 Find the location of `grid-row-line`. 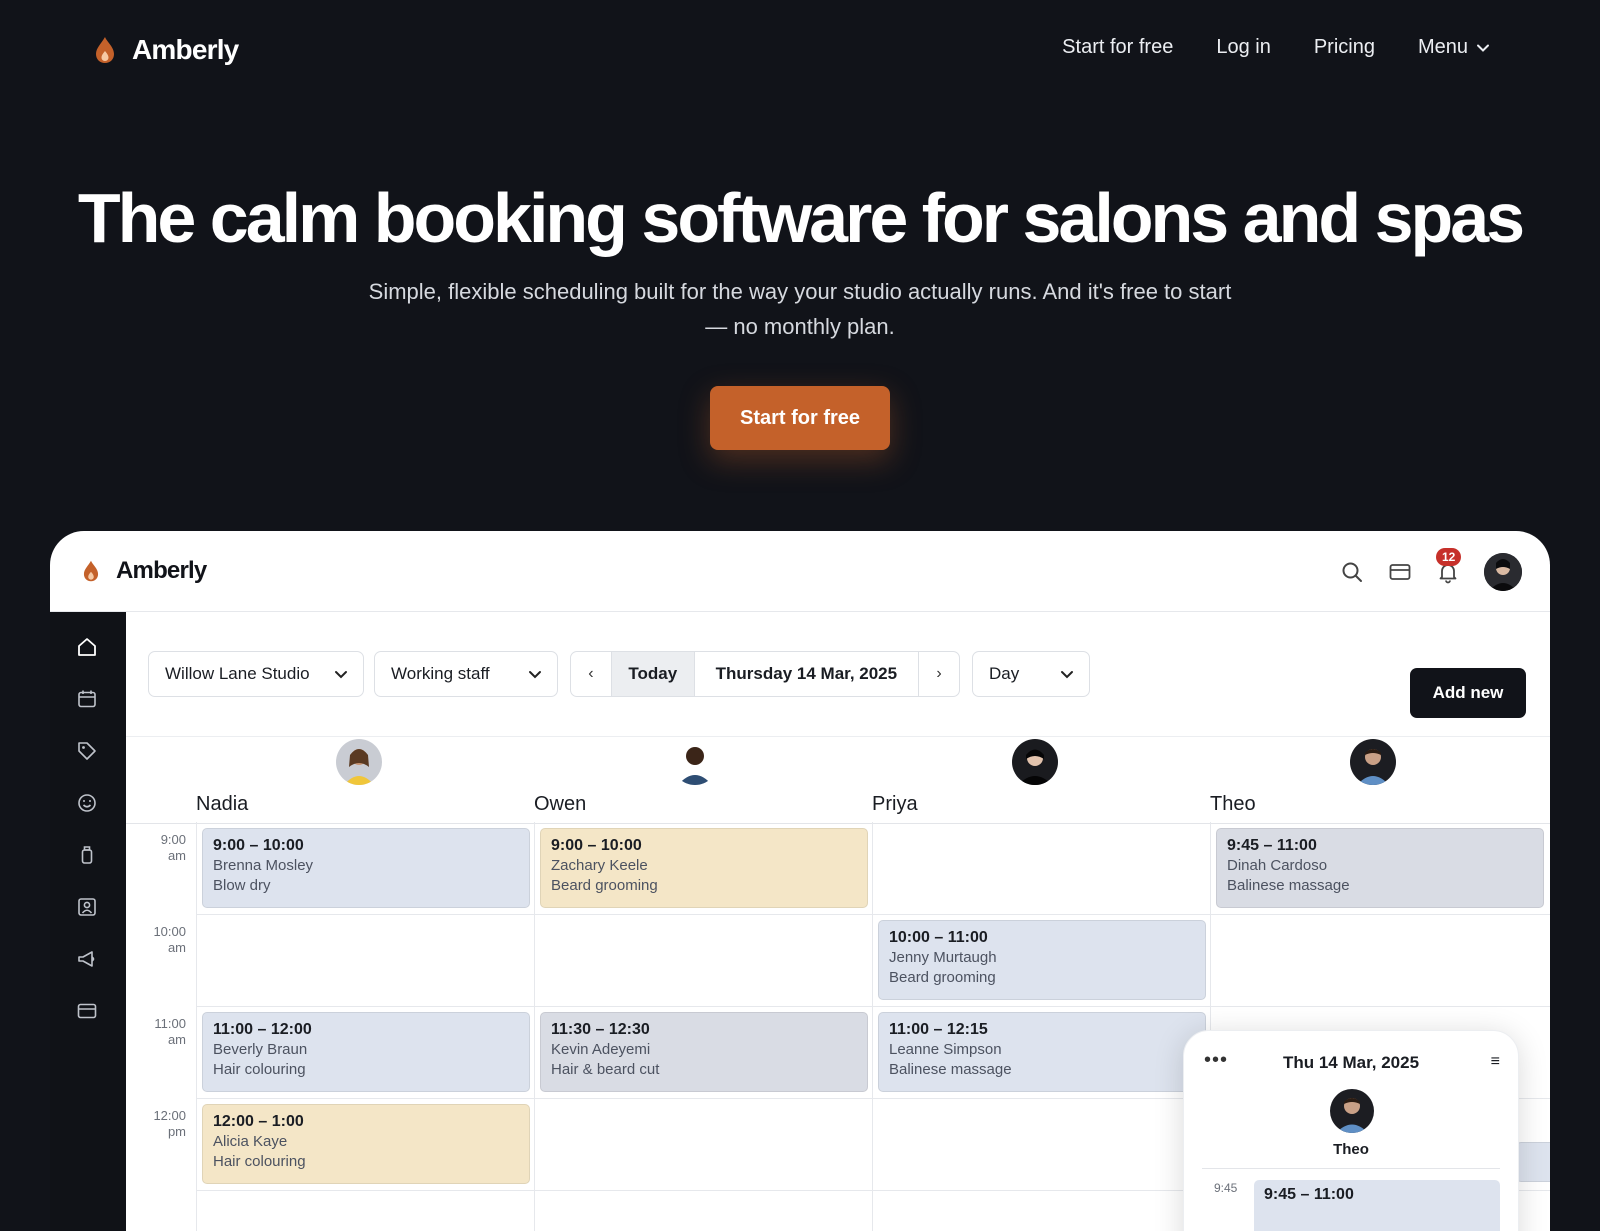

grid-row-line is located at coordinates (873, 1006).